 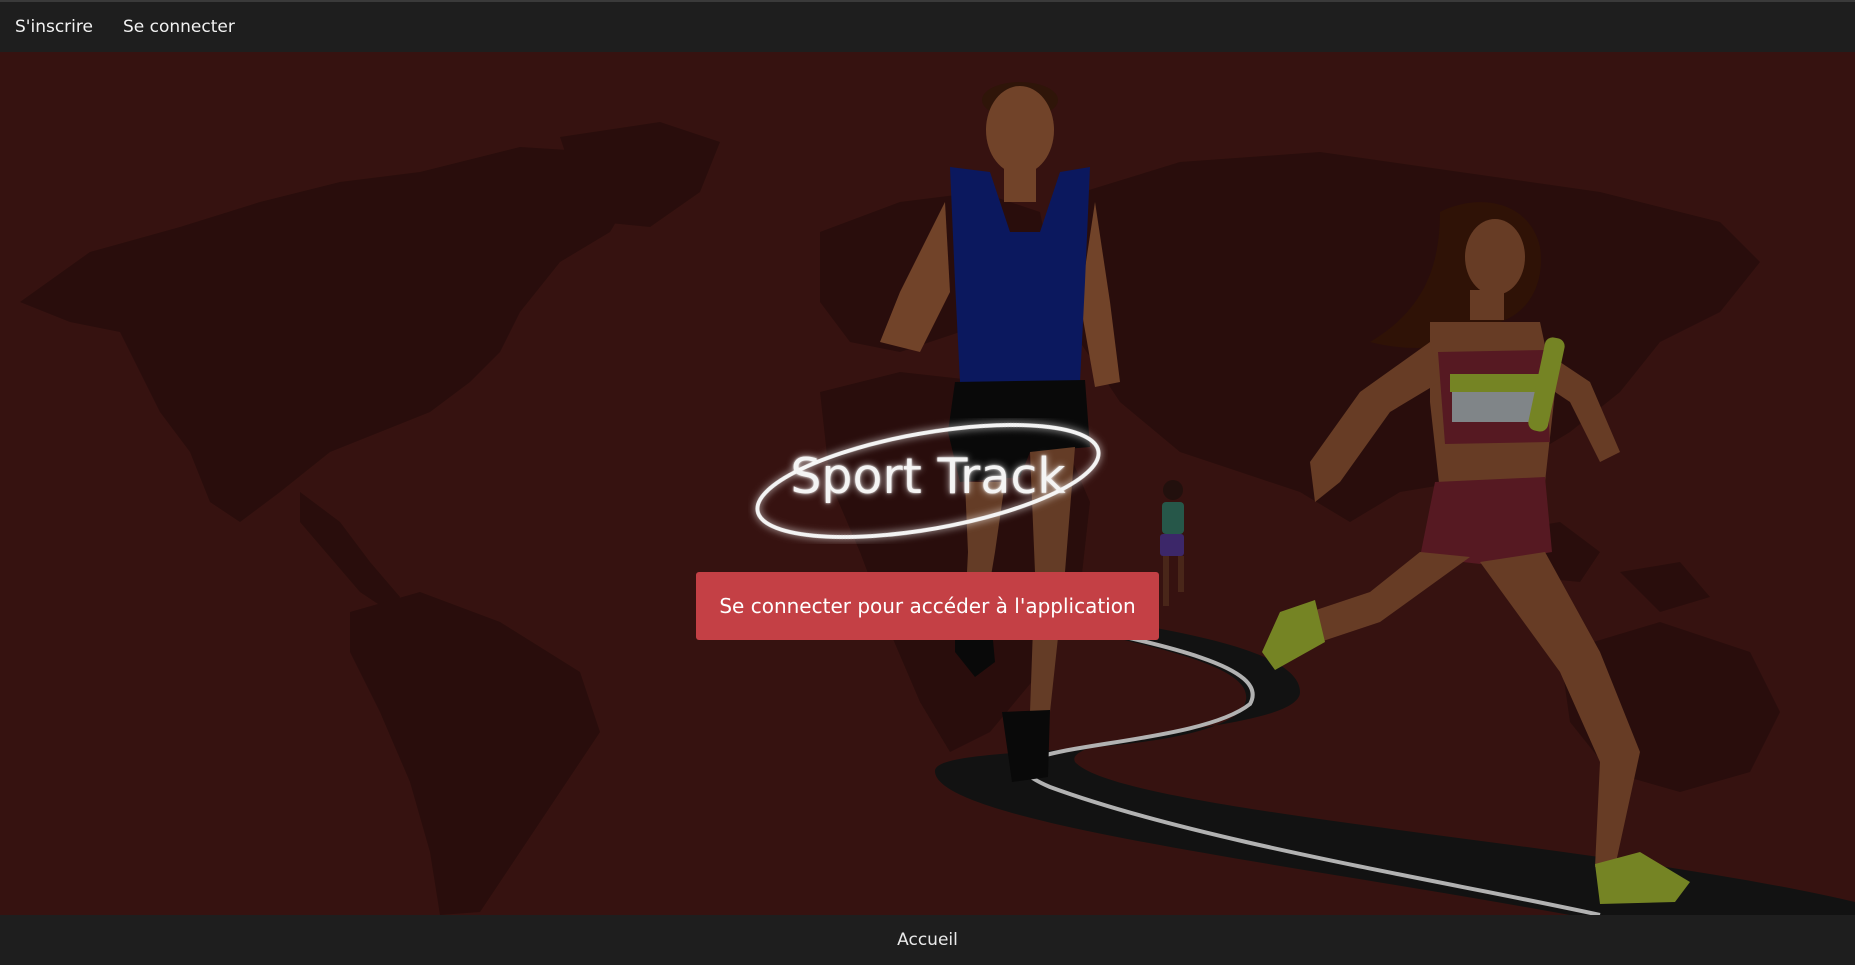 I want to click on register-link: S'inscrire, so click(x=54, y=27).